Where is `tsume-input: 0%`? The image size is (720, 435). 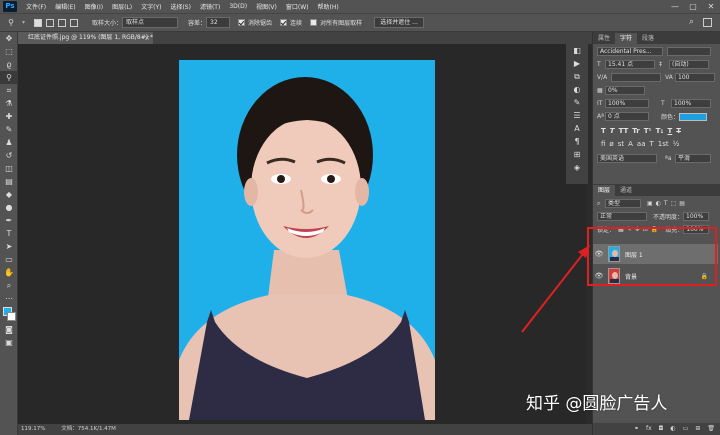 tsume-input: 0% is located at coordinates (625, 90).